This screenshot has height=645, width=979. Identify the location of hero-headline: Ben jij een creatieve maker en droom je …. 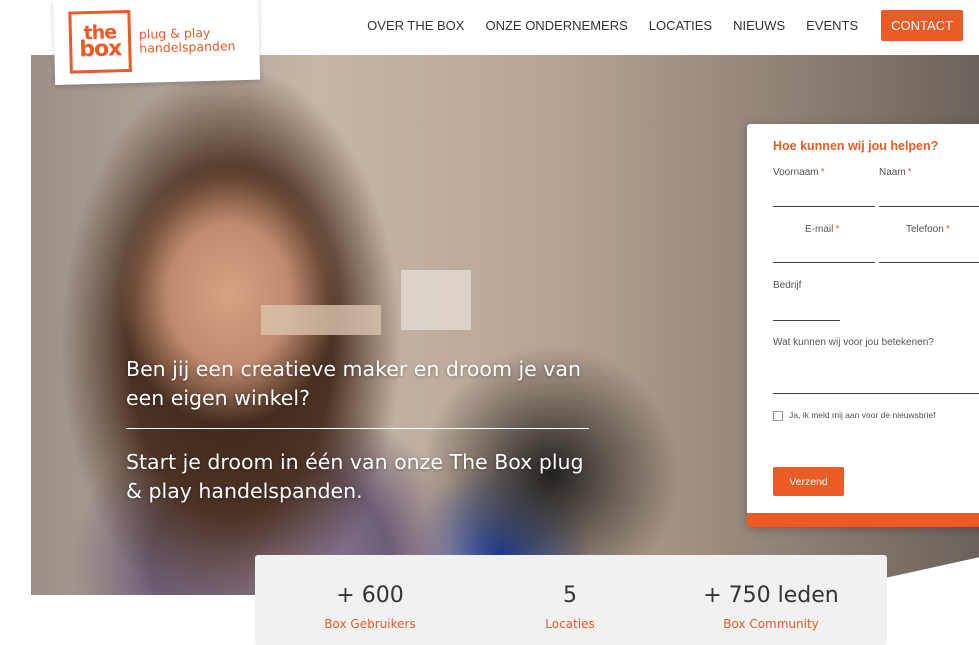
(353, 383).